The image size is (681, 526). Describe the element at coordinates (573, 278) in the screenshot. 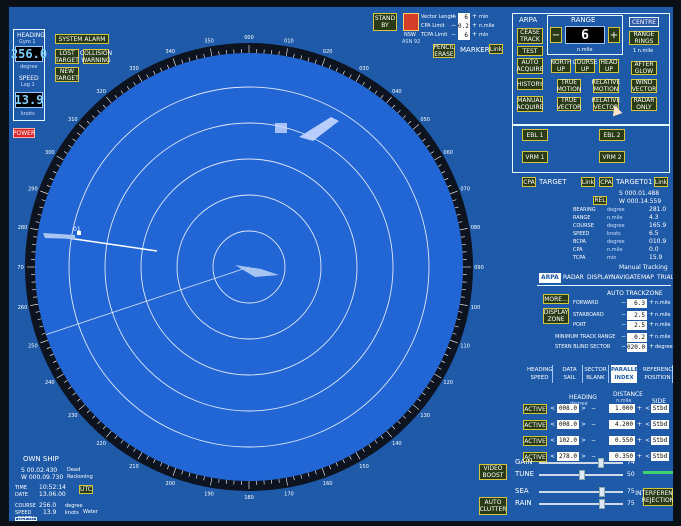

I see `tab-radar: RADAR` at that location.